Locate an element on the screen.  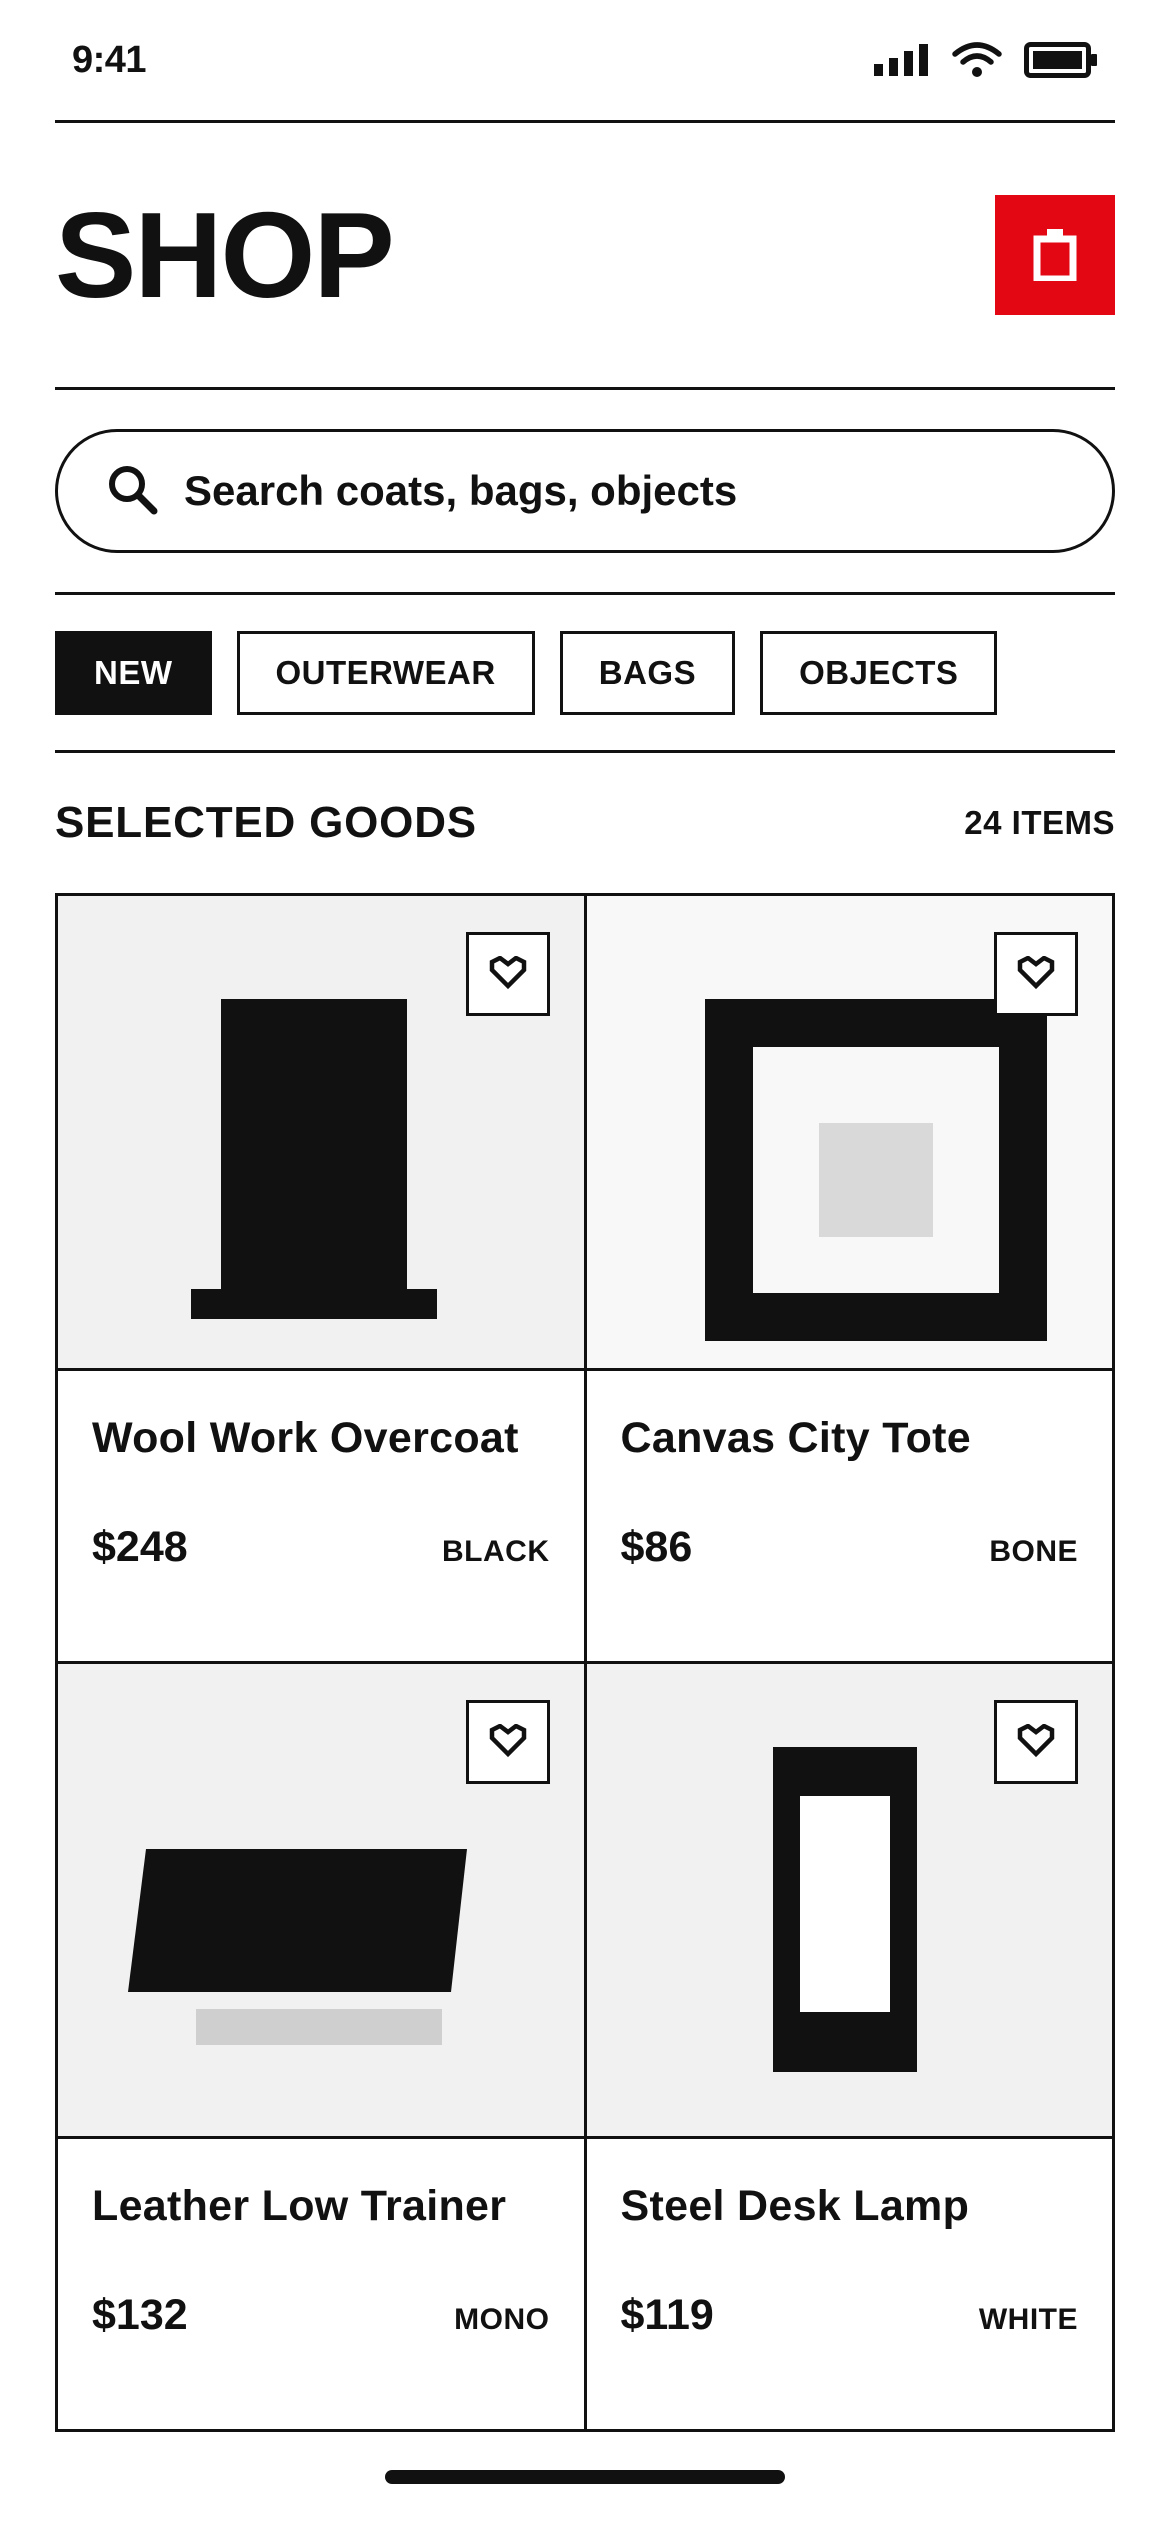
section-title: SELECTED GOODS is located at coordinates (266, 822).